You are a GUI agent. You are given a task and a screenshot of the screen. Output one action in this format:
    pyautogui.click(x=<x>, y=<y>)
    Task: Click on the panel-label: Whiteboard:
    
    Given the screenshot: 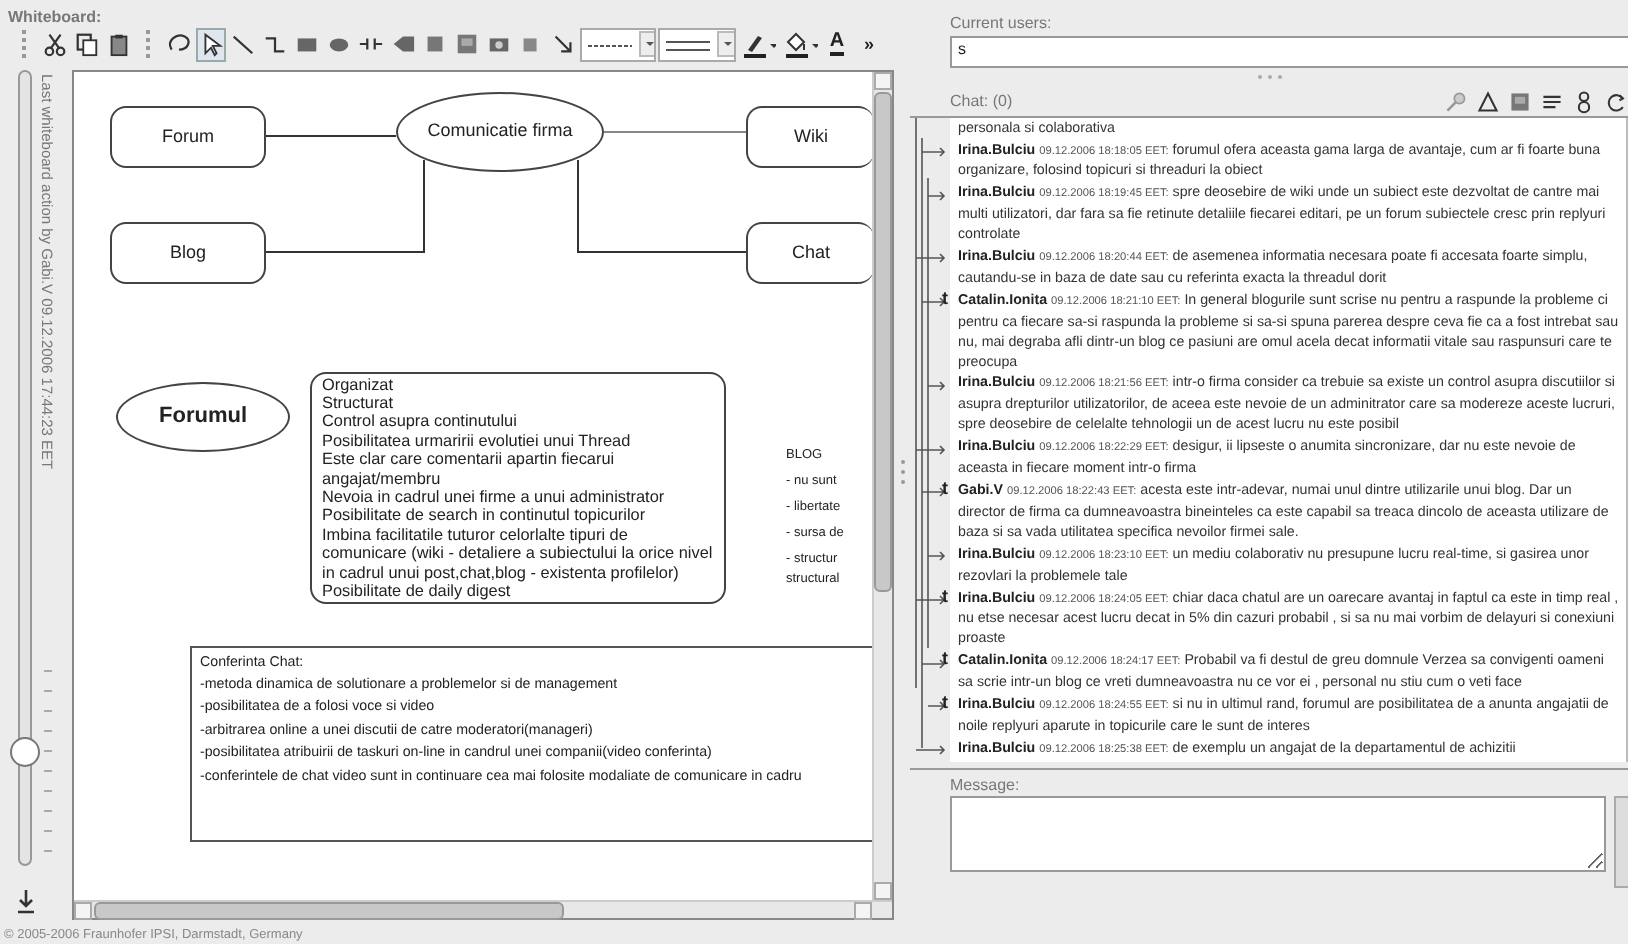 What is the action you would take?
    pyautogui.click(x=55, y=17)
    